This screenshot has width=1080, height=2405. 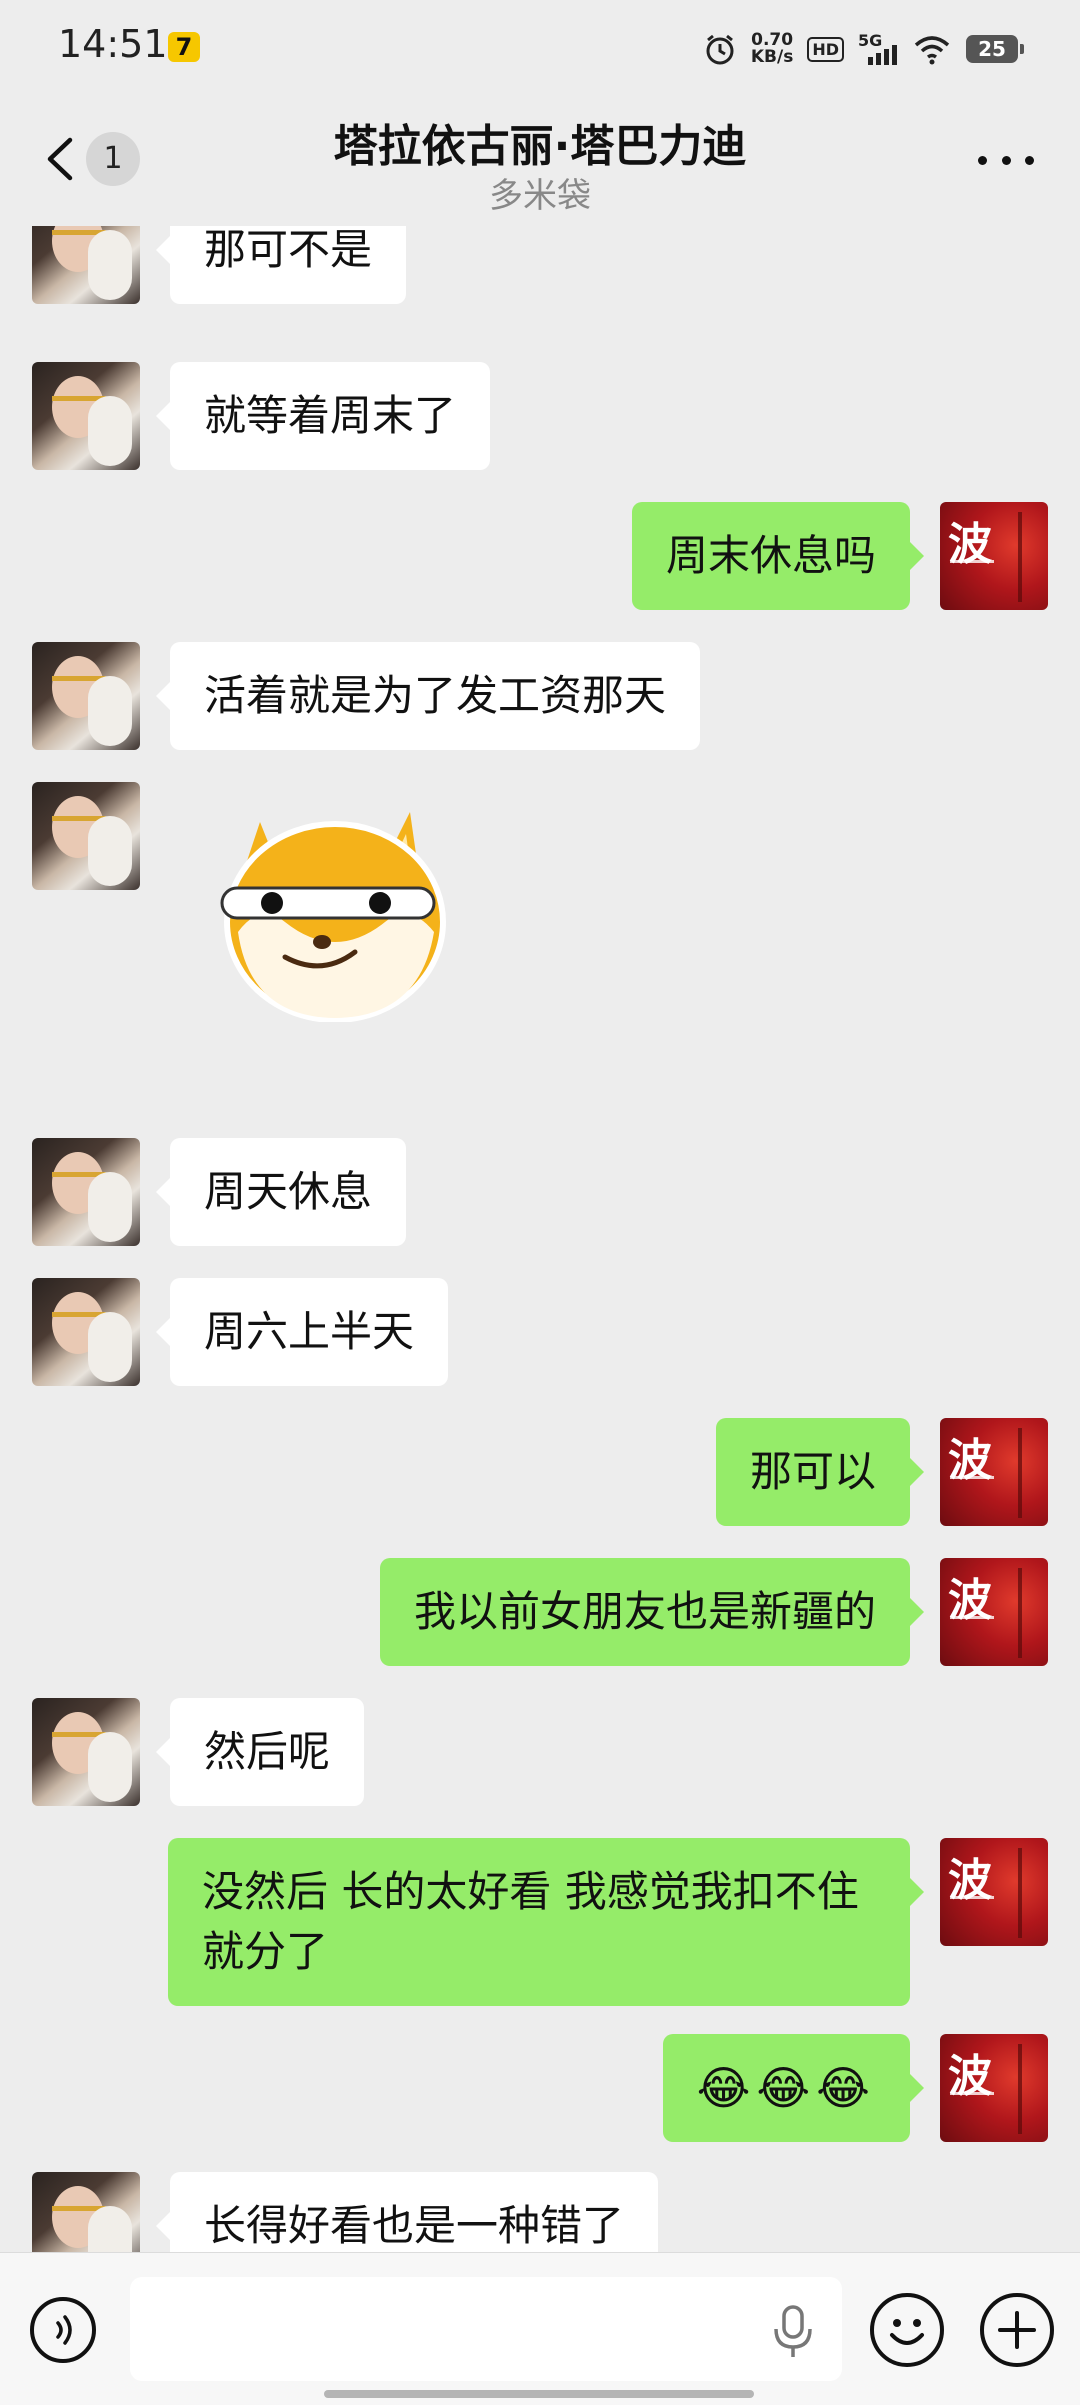 What do you see at coordinates (323, 416) in the screenshot?
I see `message-bubble: 就等着周末了` at bounding box center [323, 416].